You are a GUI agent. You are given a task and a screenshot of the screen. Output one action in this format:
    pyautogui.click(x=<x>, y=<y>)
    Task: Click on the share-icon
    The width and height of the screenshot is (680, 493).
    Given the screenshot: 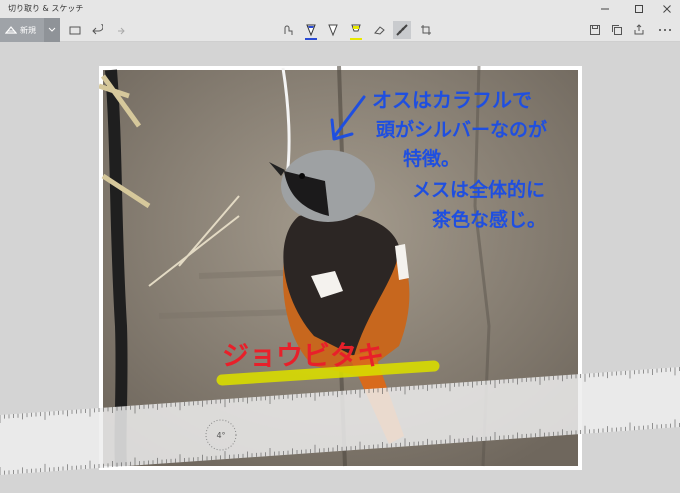 What is the action you would take?
    pyautogui.click(x=639, y=29)
    